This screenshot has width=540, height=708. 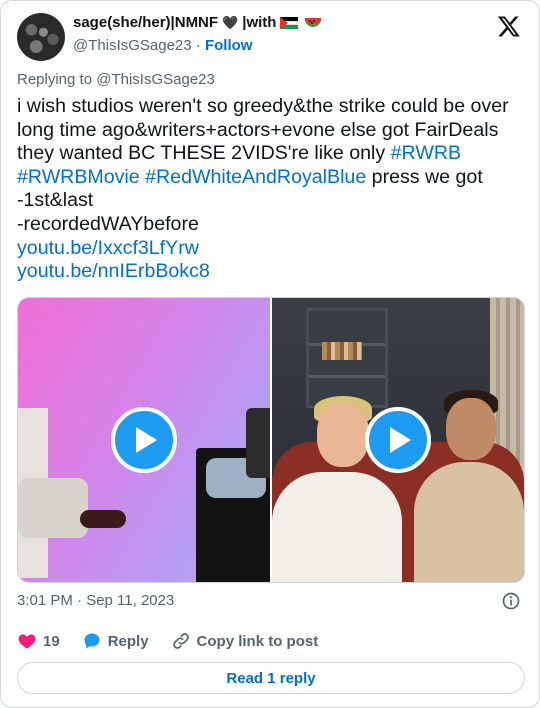 What do you see at coordinates (51, 641) in the screenshot?
I see `like-count: 19` at bounding box center [51, 641].